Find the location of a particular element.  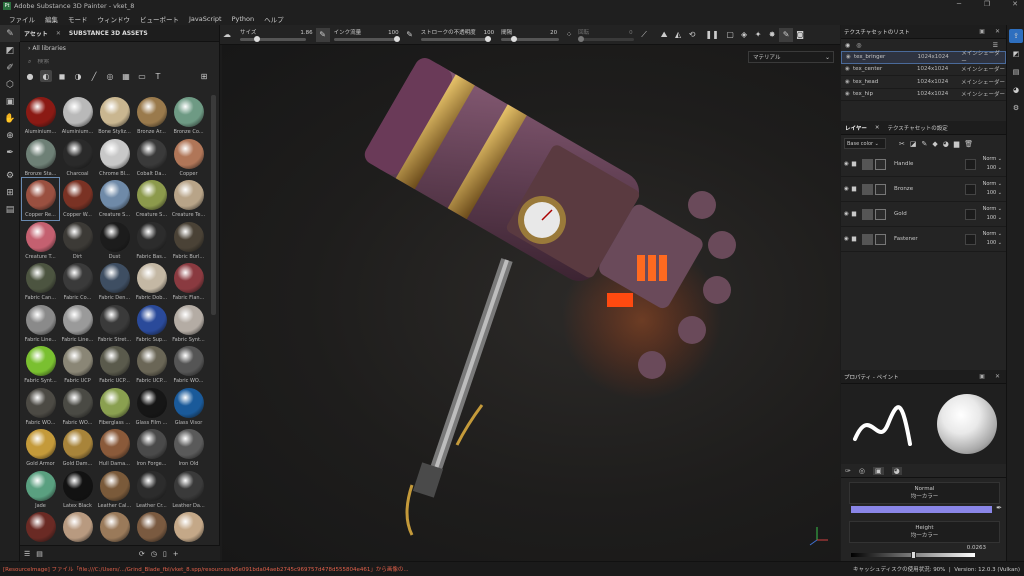

flow-slider is located at coordinates (366, 39).